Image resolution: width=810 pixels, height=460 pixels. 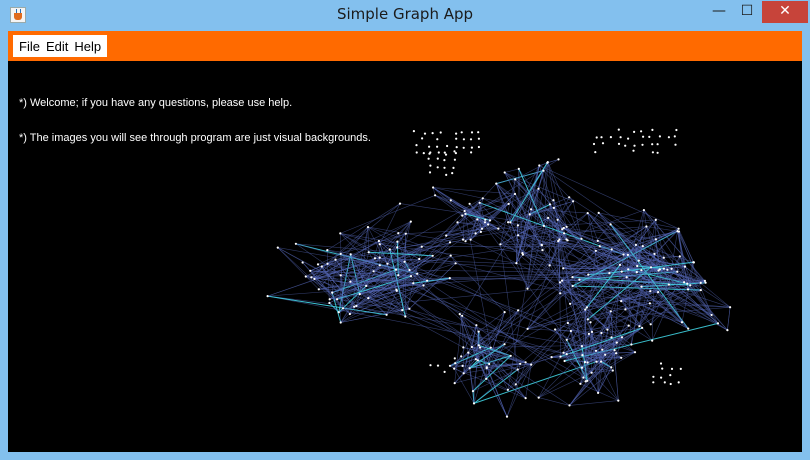 I want to click on maximize-button: ☐, so click(x=747, y=12).